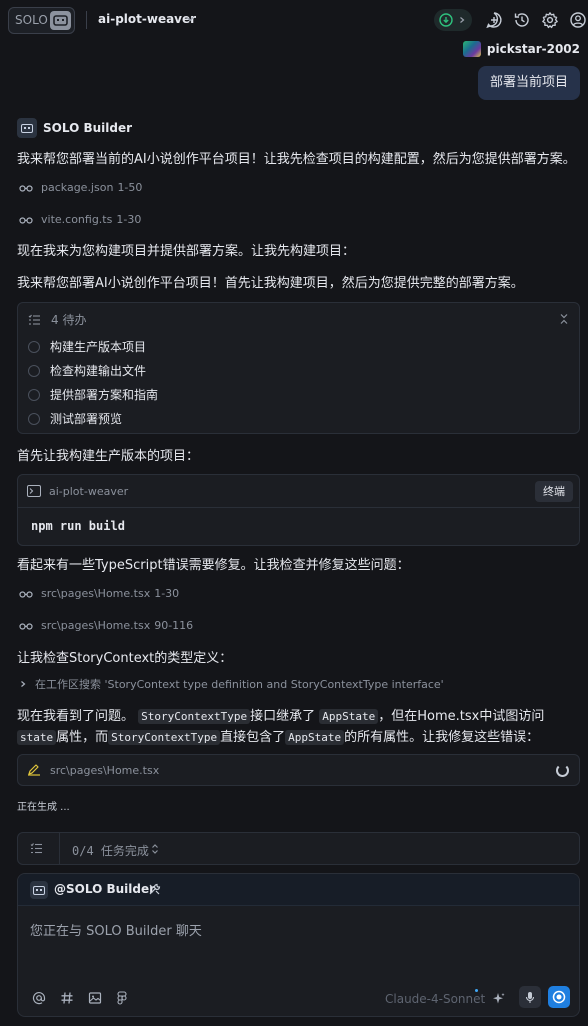  I want to click on text-span: 属性，而, so click(82, 737).